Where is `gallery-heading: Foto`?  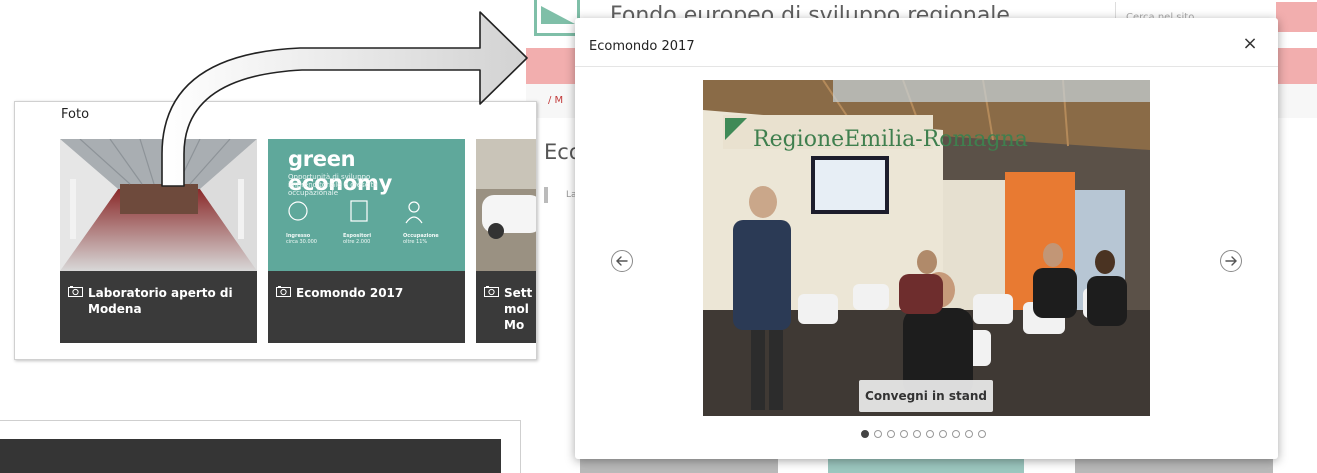
gallery-heading: Foto is located at coordinates (75, 114).